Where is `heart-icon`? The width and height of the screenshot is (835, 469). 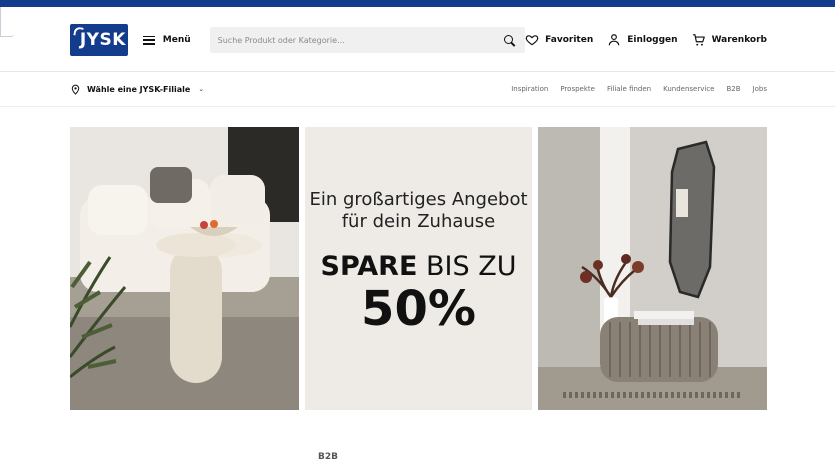 heart-icon is located at coordinates (532, 40).